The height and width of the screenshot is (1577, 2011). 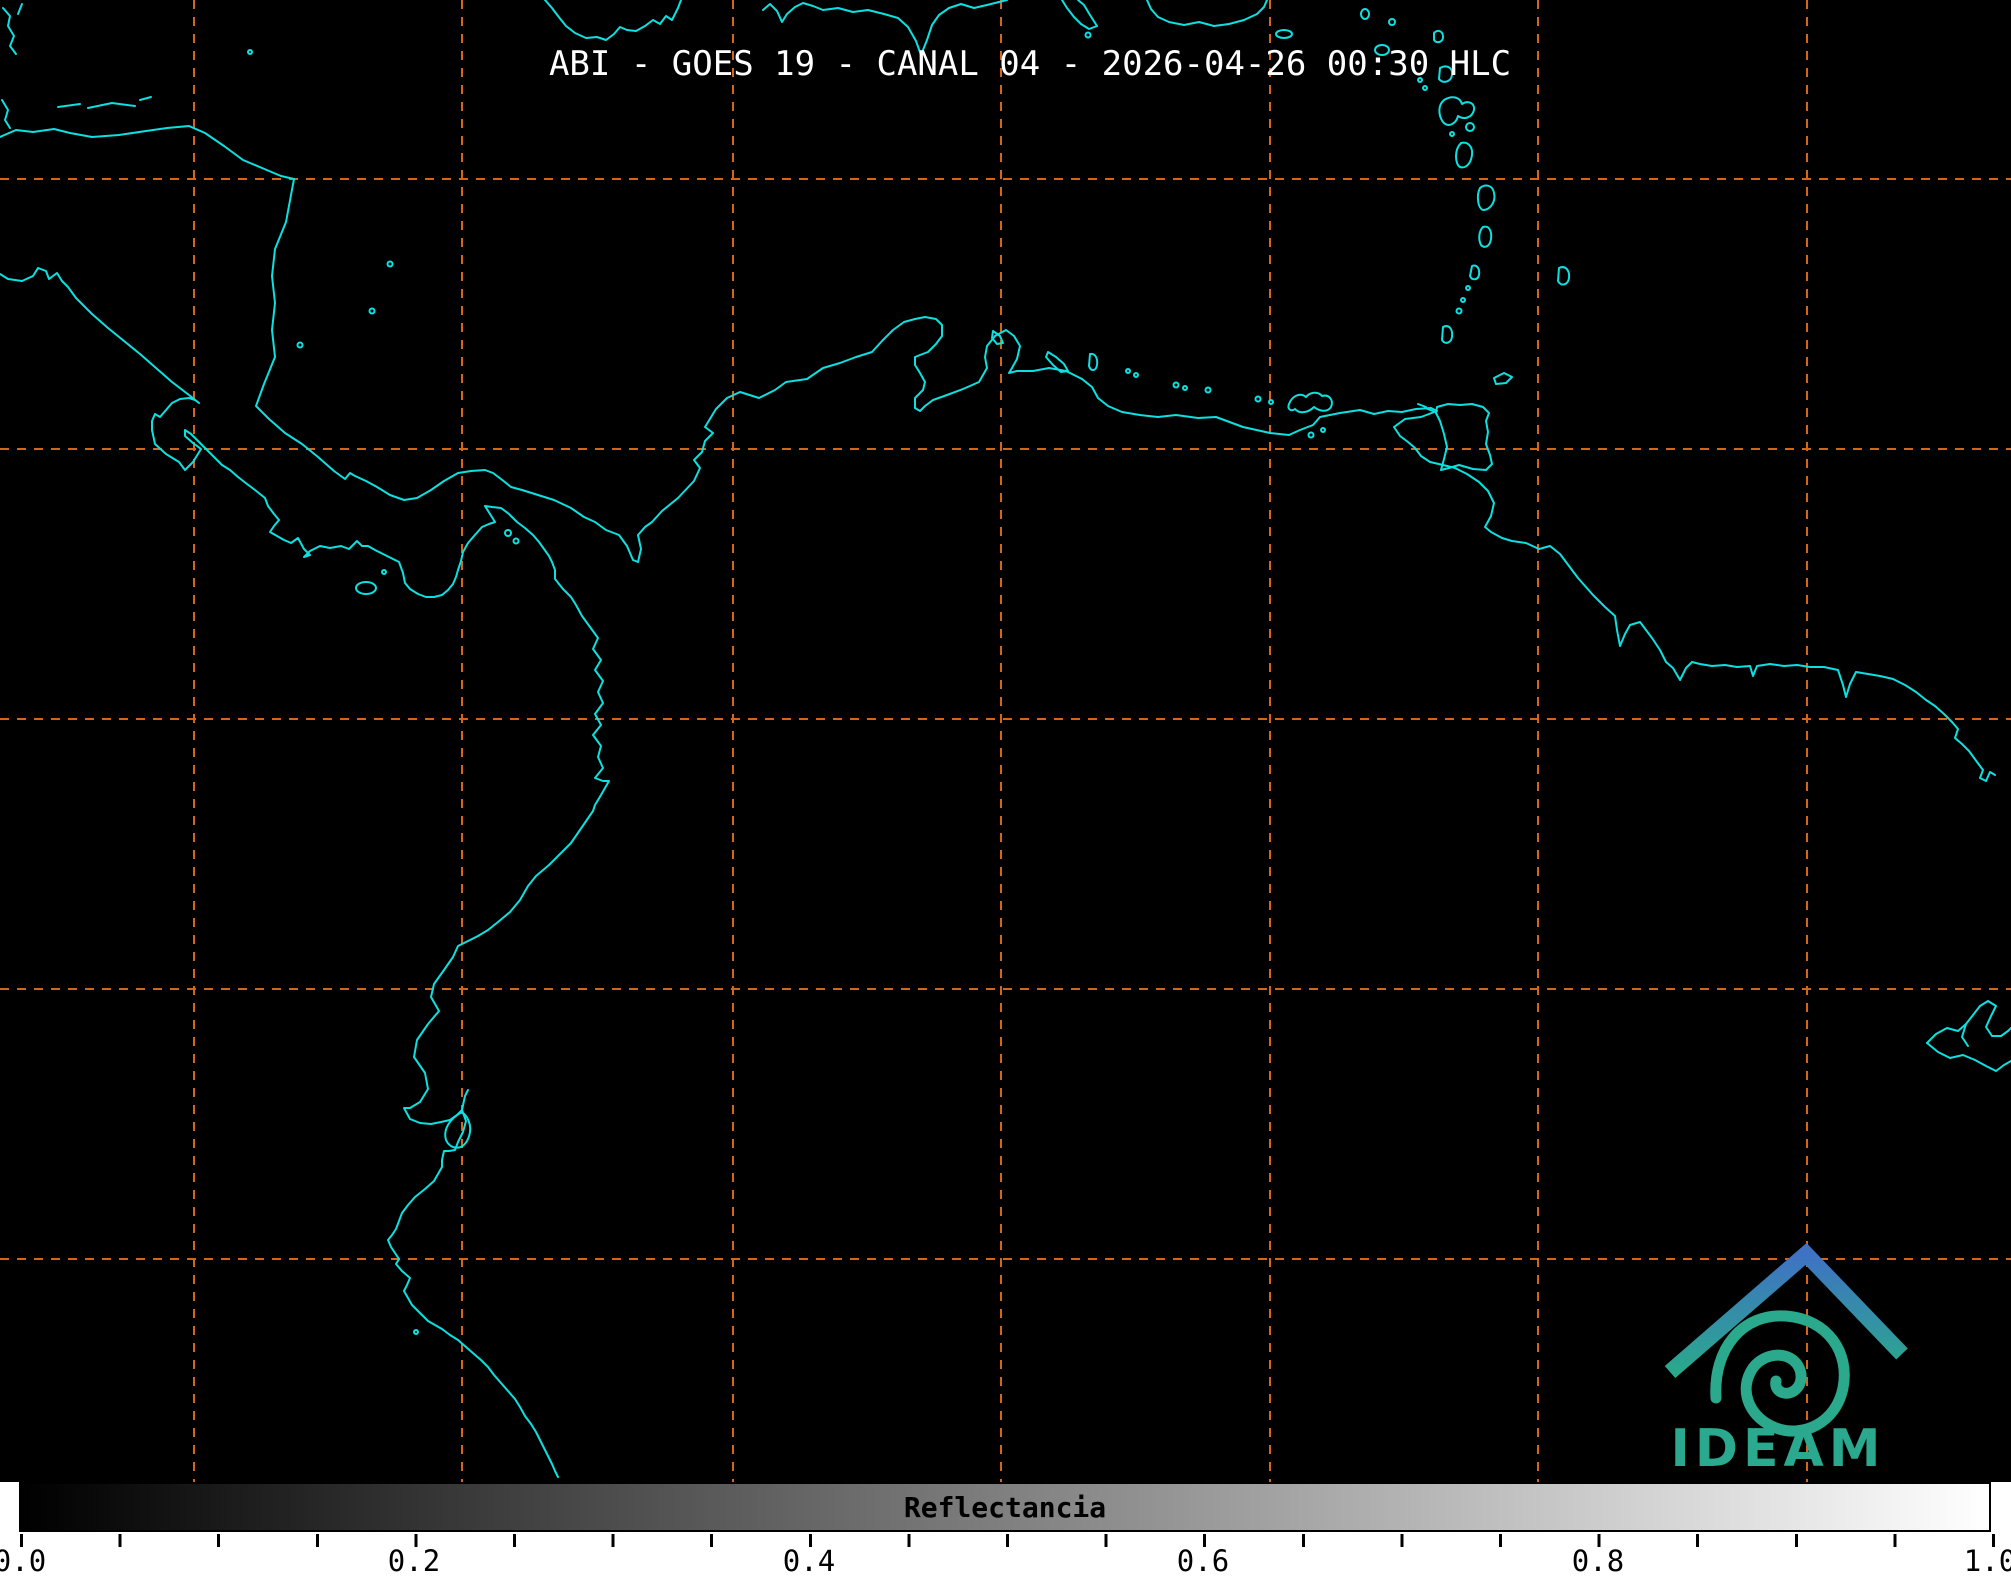 What do you see at coordinates (1777, 1449) in the screenshot?
I see `logo-text: IDEAM` at bounding box center [1777, 1449].